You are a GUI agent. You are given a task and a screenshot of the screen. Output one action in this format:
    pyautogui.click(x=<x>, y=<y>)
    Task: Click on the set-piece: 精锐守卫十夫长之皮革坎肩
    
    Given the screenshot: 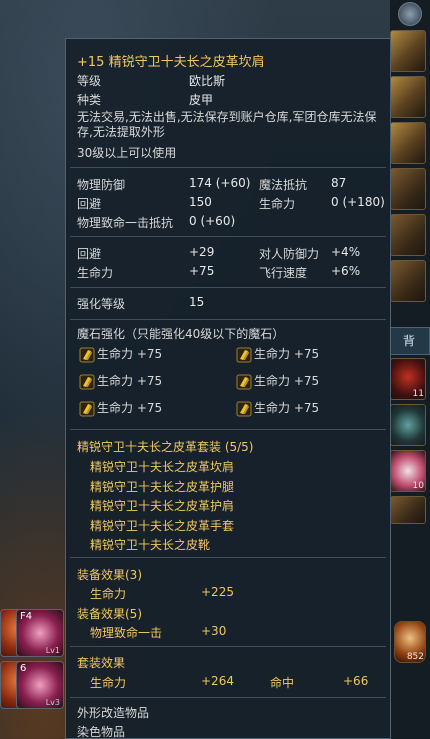 What is the action you would take?
    pyautogui.click(x=162, y=467)
    